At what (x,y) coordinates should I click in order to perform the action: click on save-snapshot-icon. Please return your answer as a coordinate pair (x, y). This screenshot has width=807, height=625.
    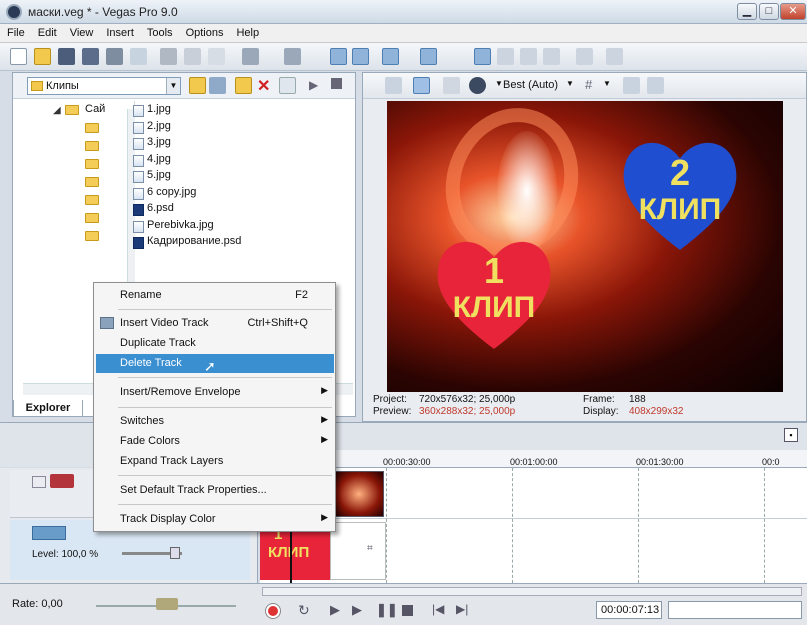
    Looking at the image, I should click on (655, 85).